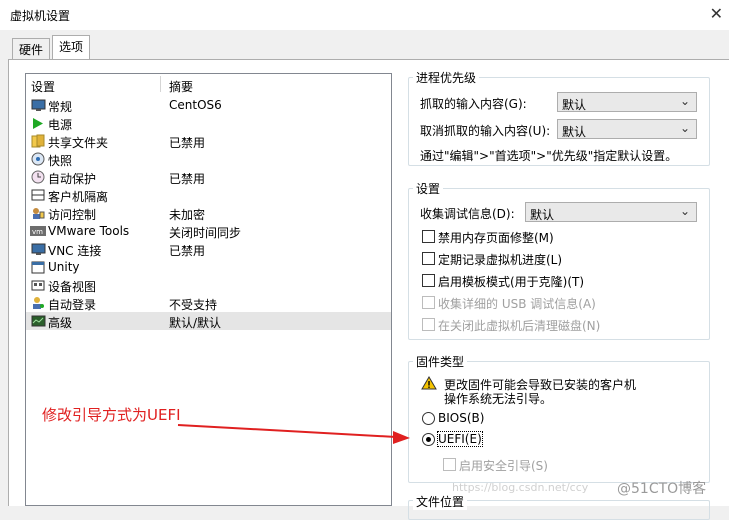 This screenshot has height=520, width=729. Describe the element at coordinates (293, 434) in the screenshot. I see `annotation-arrow` at that location.